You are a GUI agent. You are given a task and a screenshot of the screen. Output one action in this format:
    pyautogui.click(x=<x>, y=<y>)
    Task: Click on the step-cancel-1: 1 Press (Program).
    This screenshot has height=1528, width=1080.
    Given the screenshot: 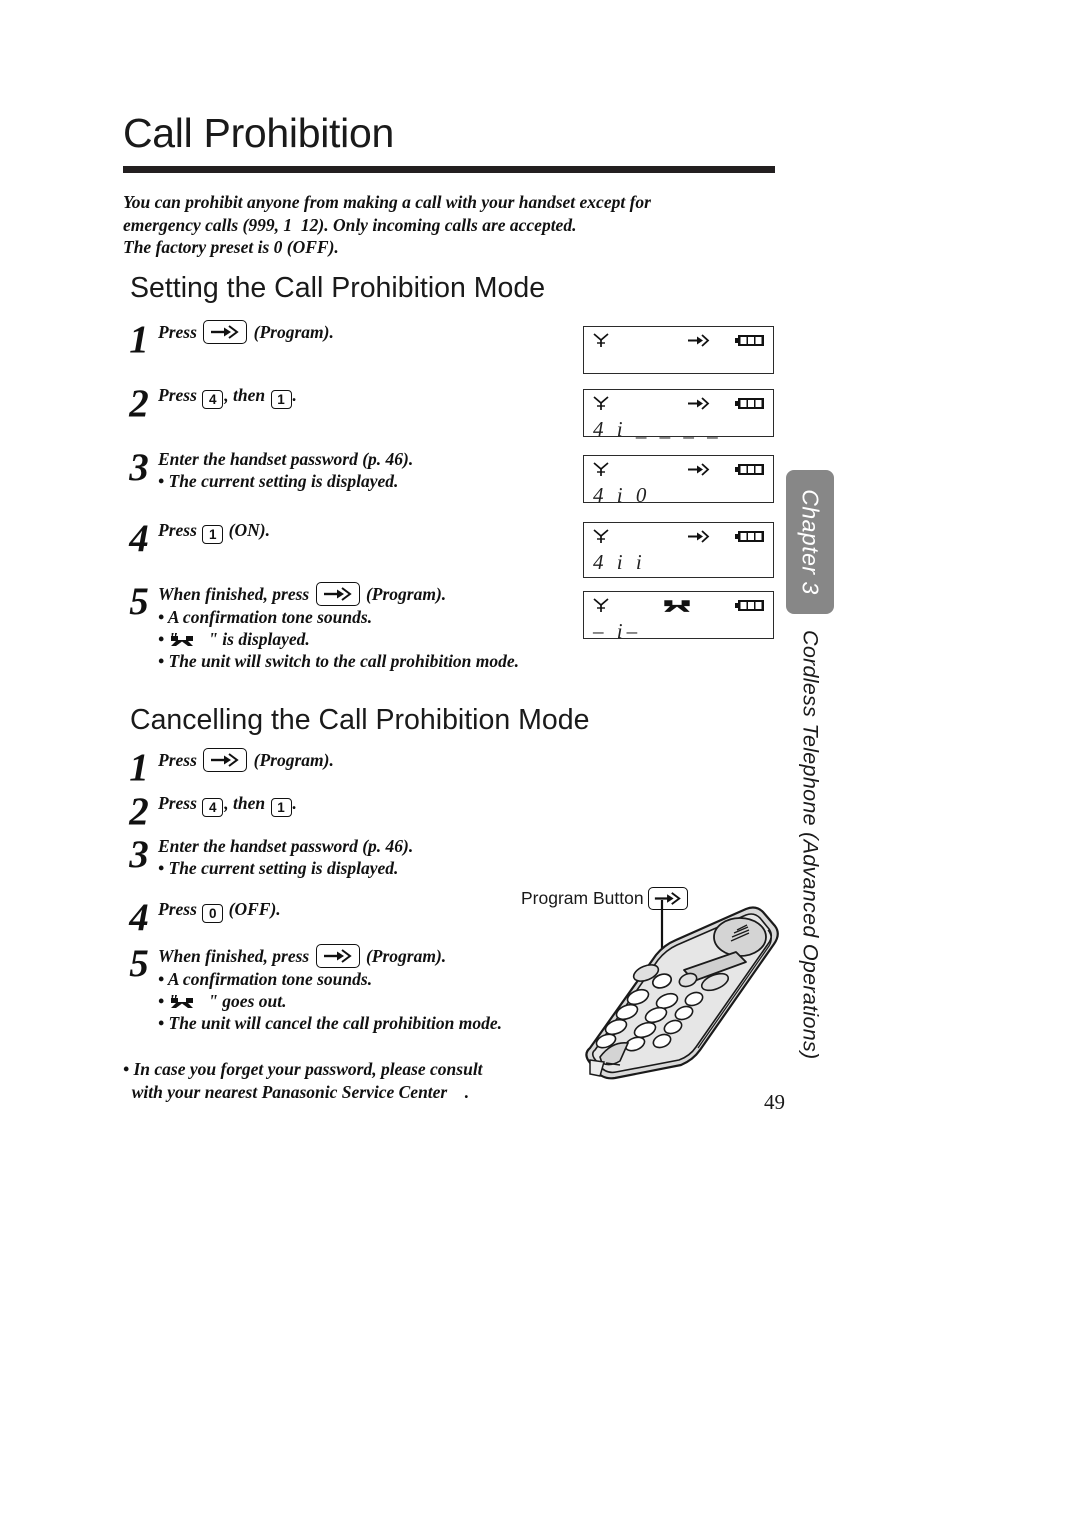 What is the action you would take?
    pyautogui.click(x=357, y=768)
    